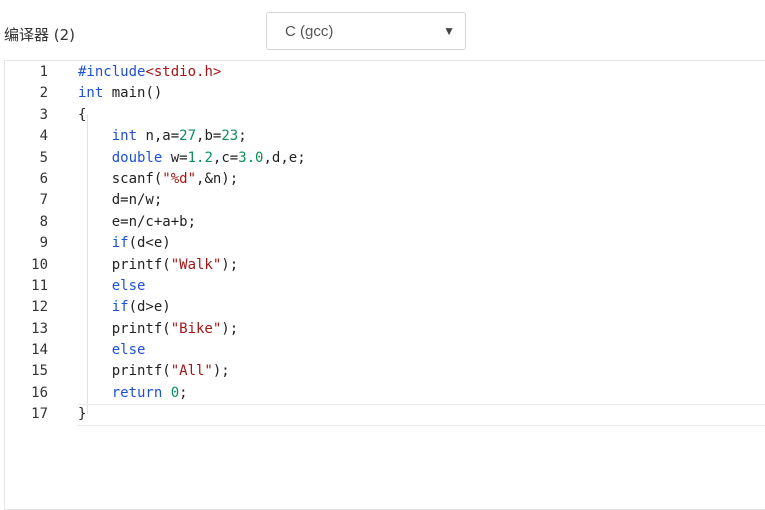 The height and width of the screenshot is (510, 765). I want to click on code-token: "All", so click(191, 371).